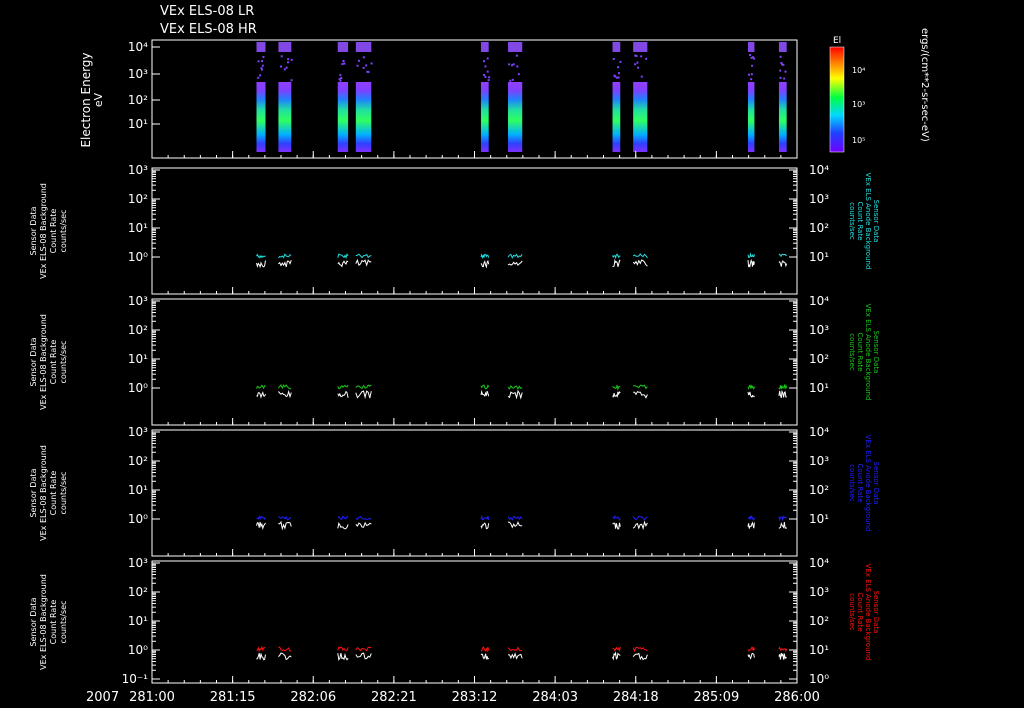  What do you see at coordinates (102, 697) in the screenshot?
I see `x-axis-year: 2007` at bounding box center [102, 697].